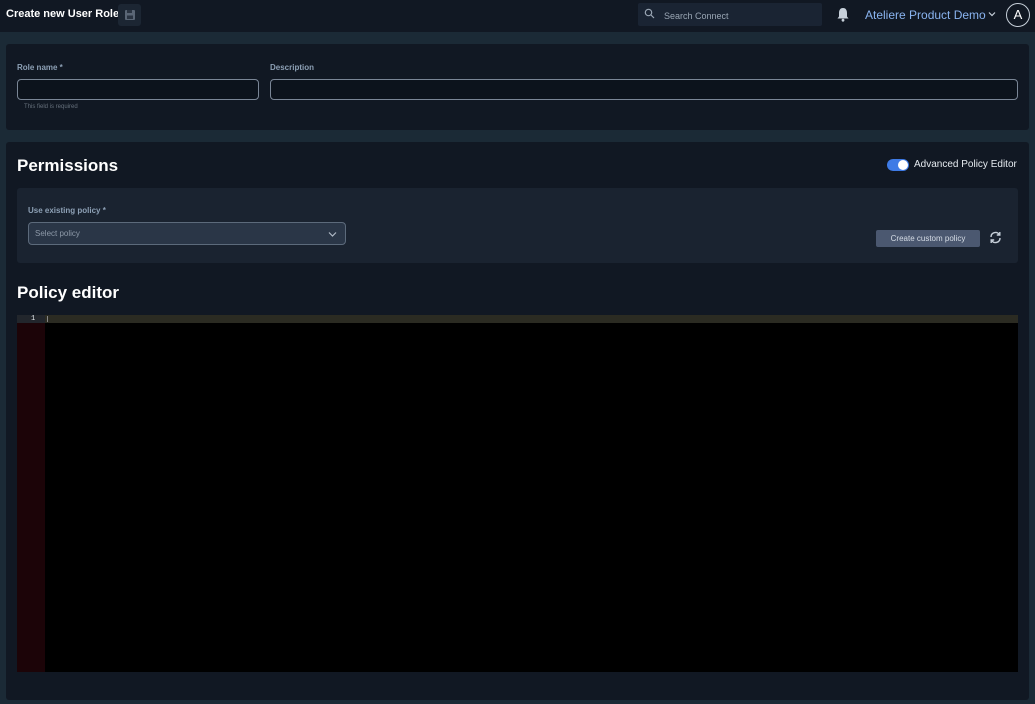 Image resolution: width=1035 pixels, height=704 pixels. Describe the element at coordinates (649, 13) in the screenshot. I see `search-icon` at that location.